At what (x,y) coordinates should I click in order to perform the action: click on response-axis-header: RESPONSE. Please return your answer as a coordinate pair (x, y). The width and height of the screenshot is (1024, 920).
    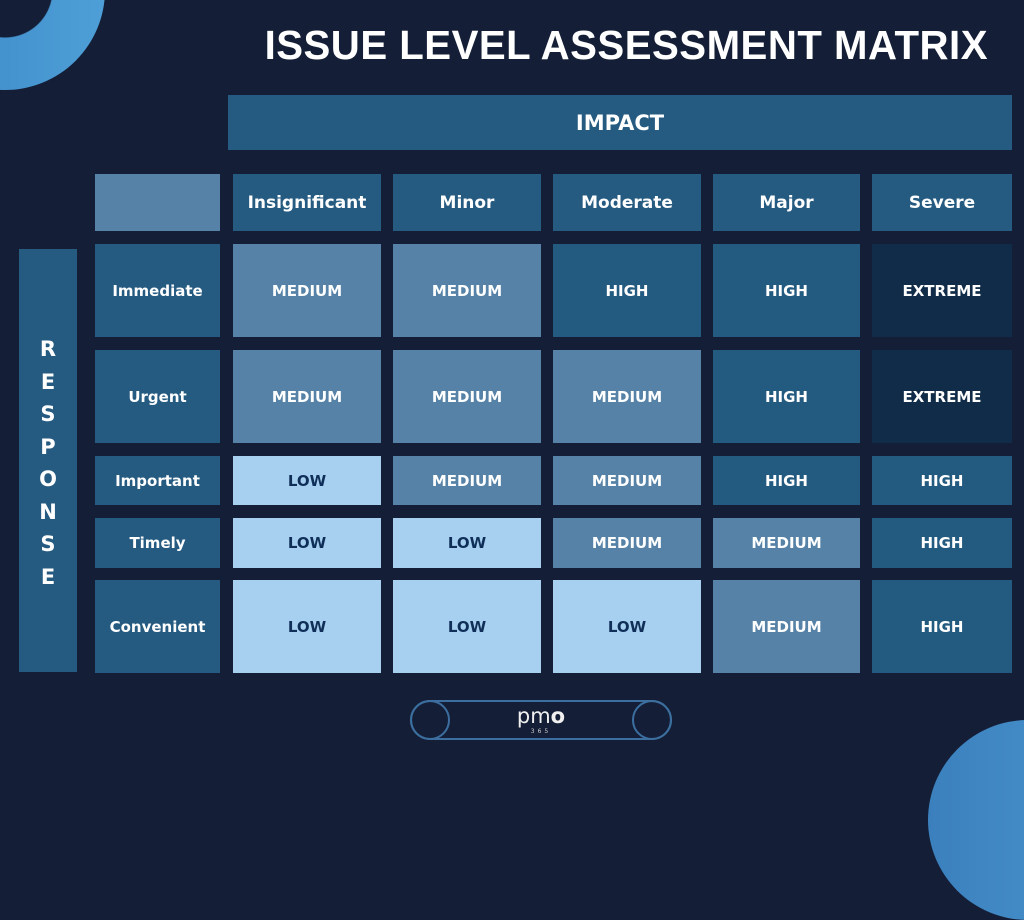
    Looking at the image, I should click on (48, 460).